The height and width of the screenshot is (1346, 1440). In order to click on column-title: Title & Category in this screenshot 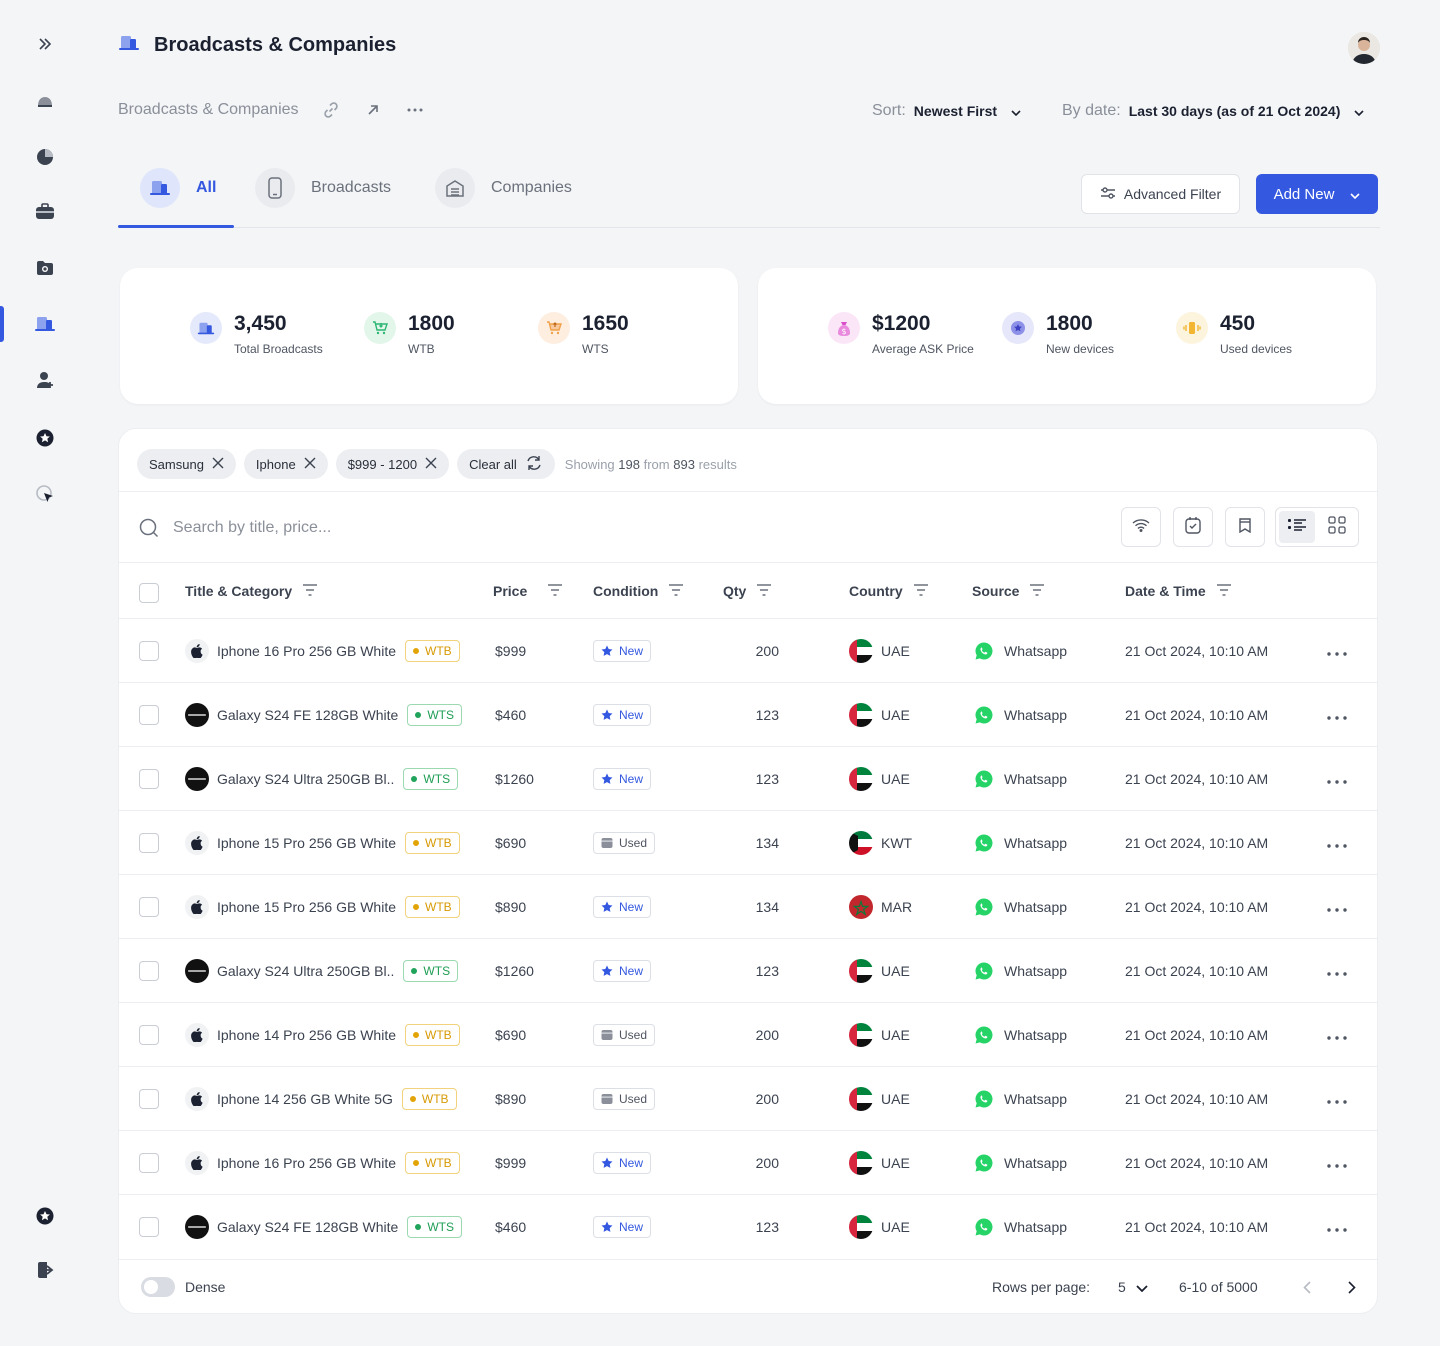, I will do `click(251, 591)`.